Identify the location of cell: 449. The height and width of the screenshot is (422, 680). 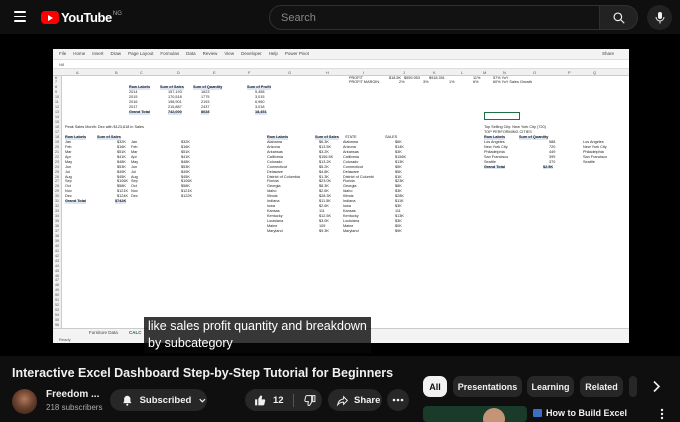
(552, 151).